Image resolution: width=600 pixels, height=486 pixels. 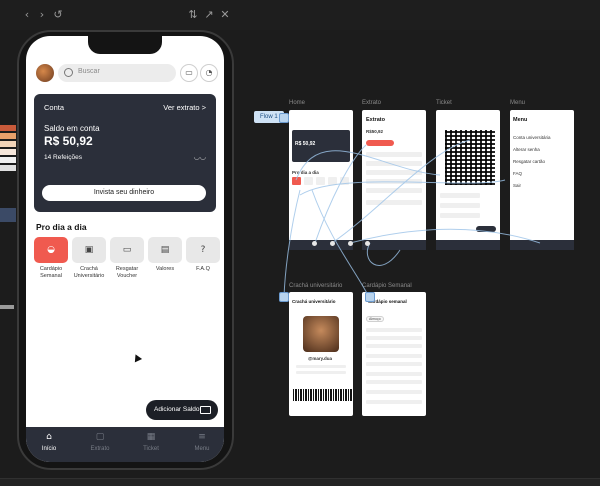 What do you see at coordinates (284, 118) in the screenshot?
I see `flow-start-icon` at bounding box center [284, 118].